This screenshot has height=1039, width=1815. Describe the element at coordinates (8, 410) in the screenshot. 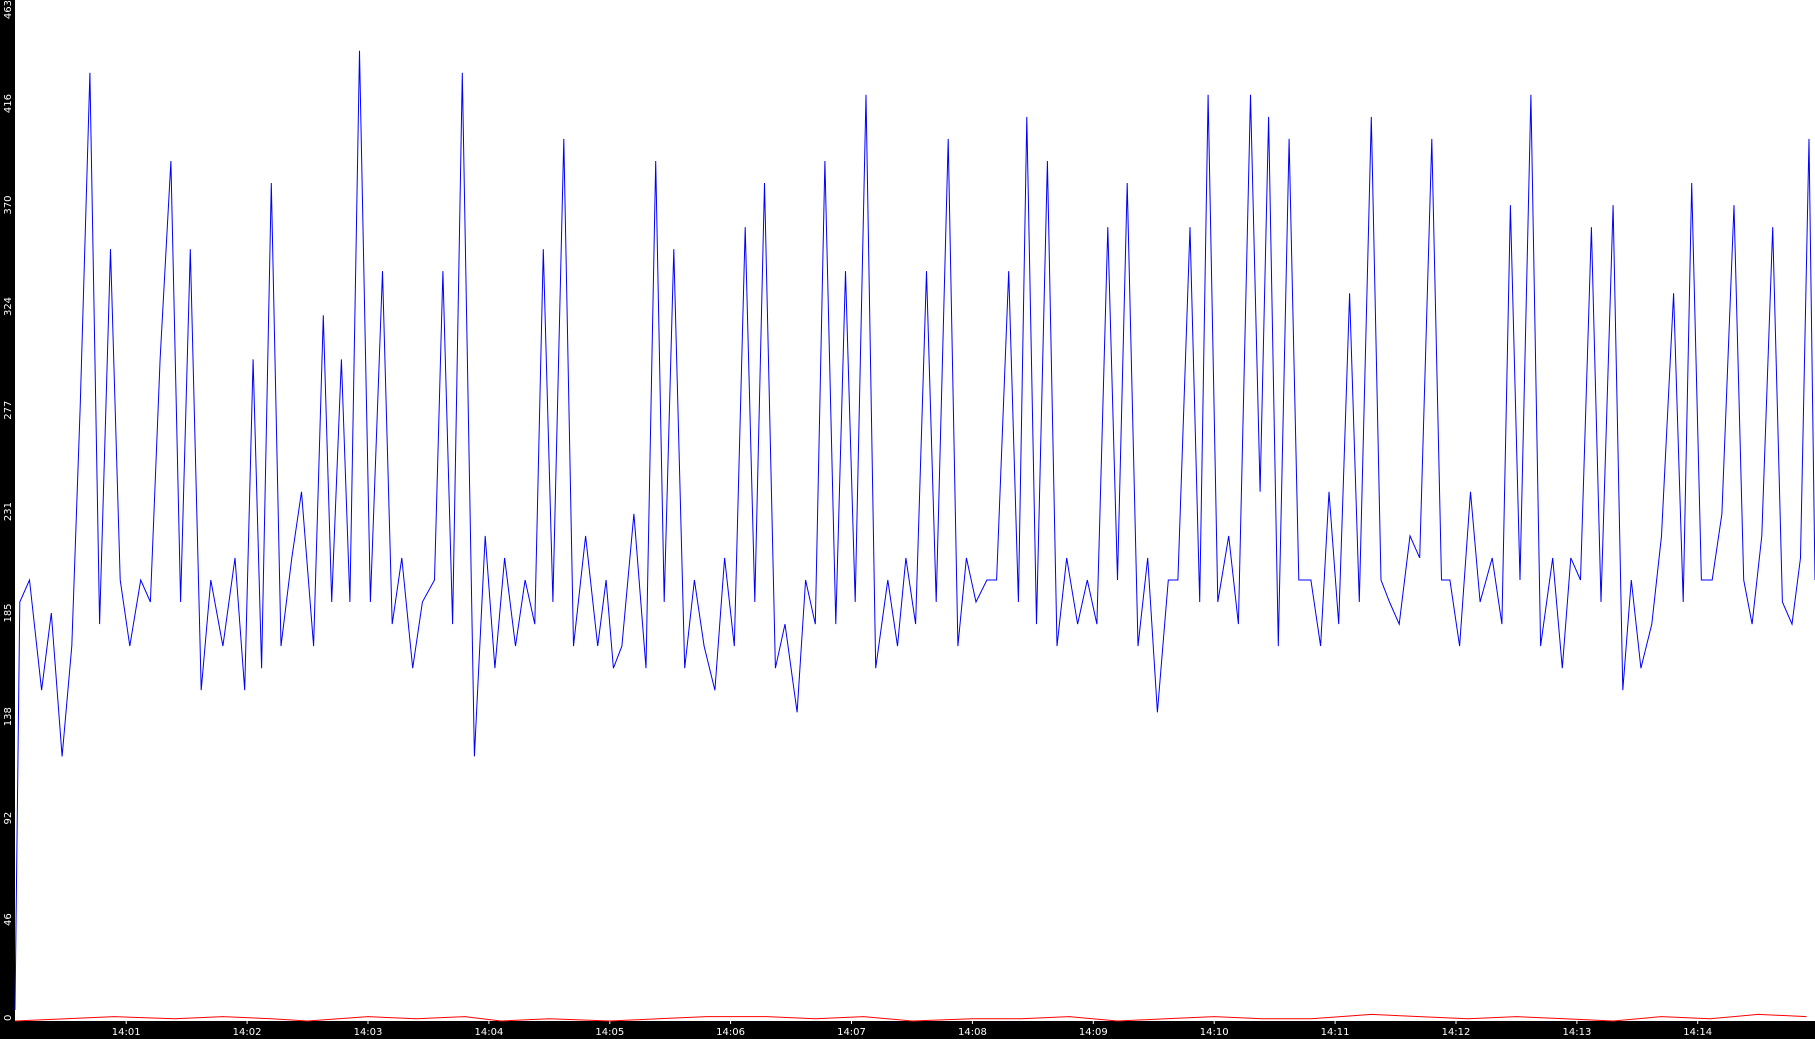

I see `y-tick-label: 277` at that location.